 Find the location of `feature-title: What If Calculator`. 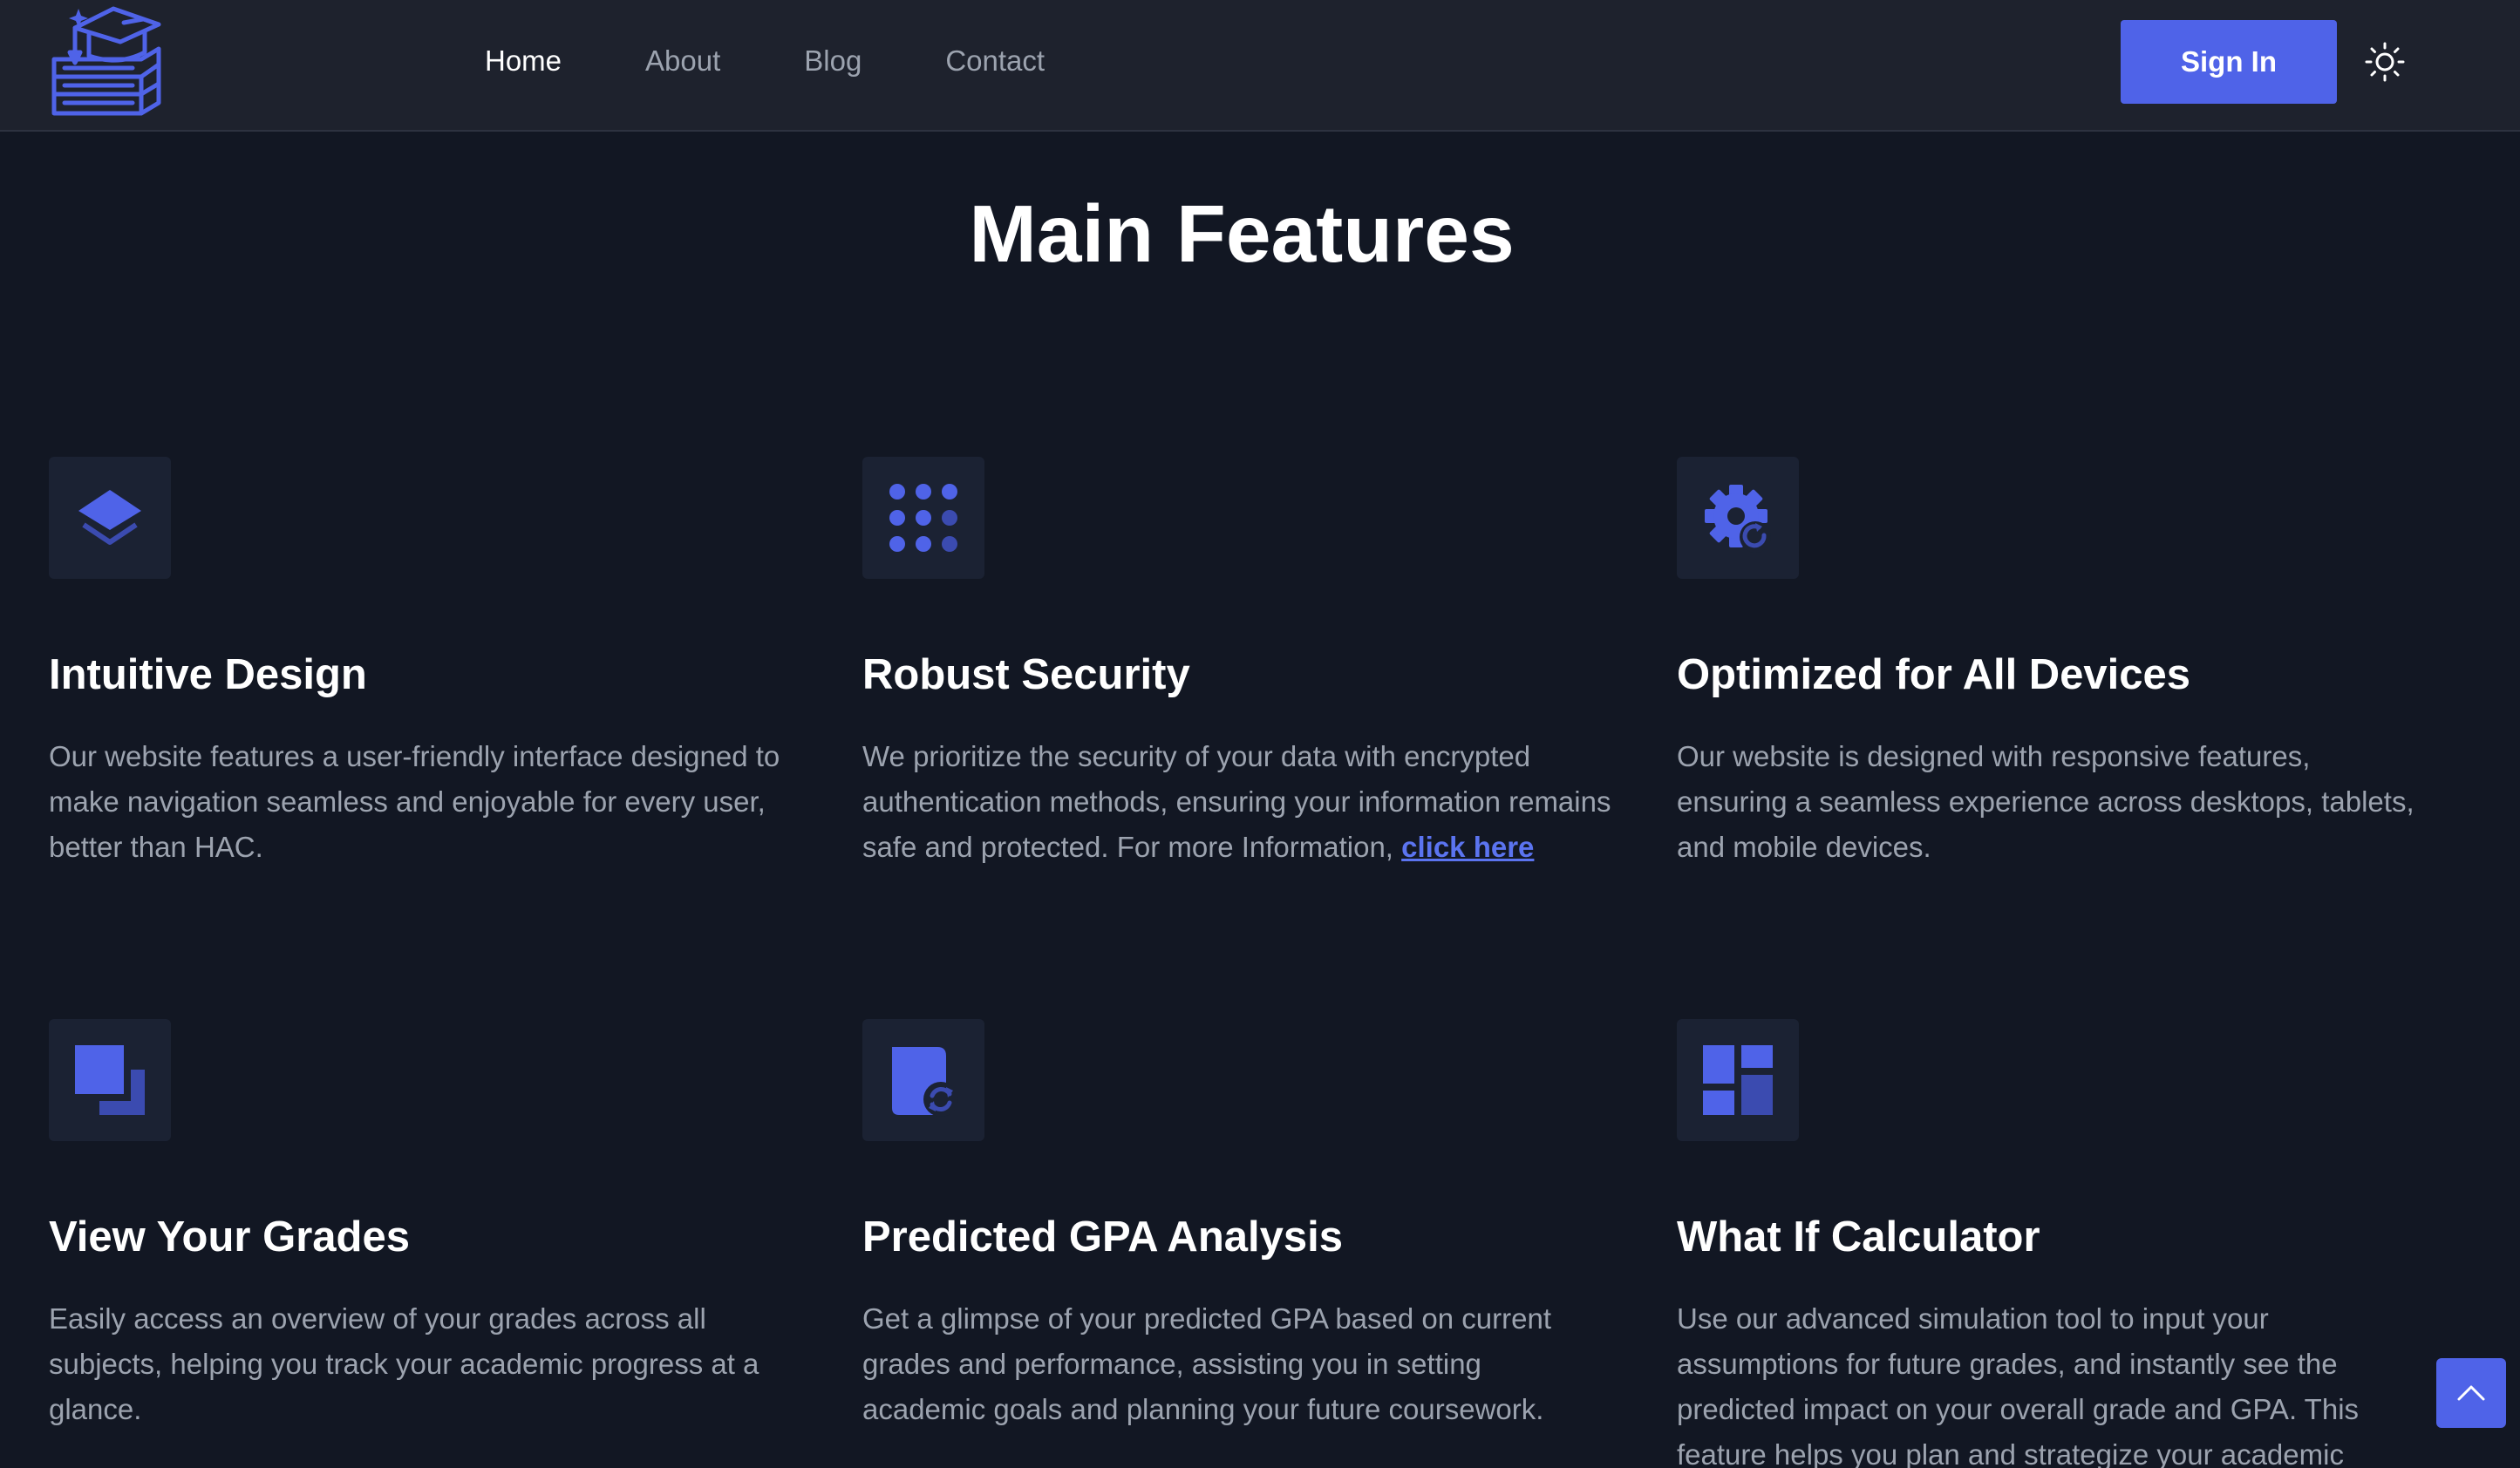

feature-title: What If Calculator is located at coordinates (1858, 1237).